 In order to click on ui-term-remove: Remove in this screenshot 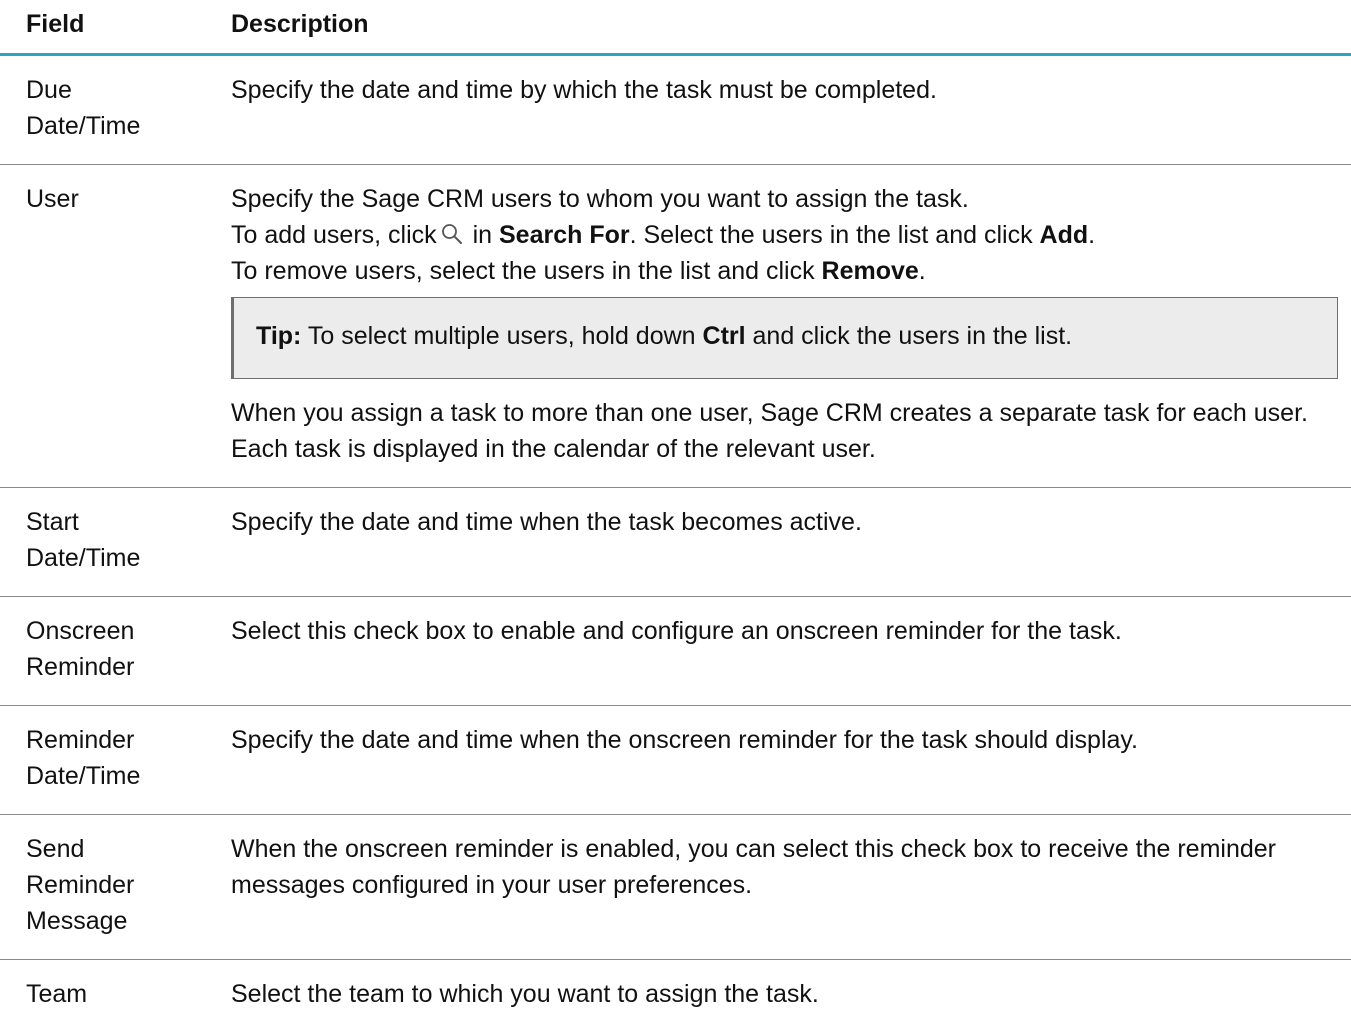, I will do `click(870, 271)`.